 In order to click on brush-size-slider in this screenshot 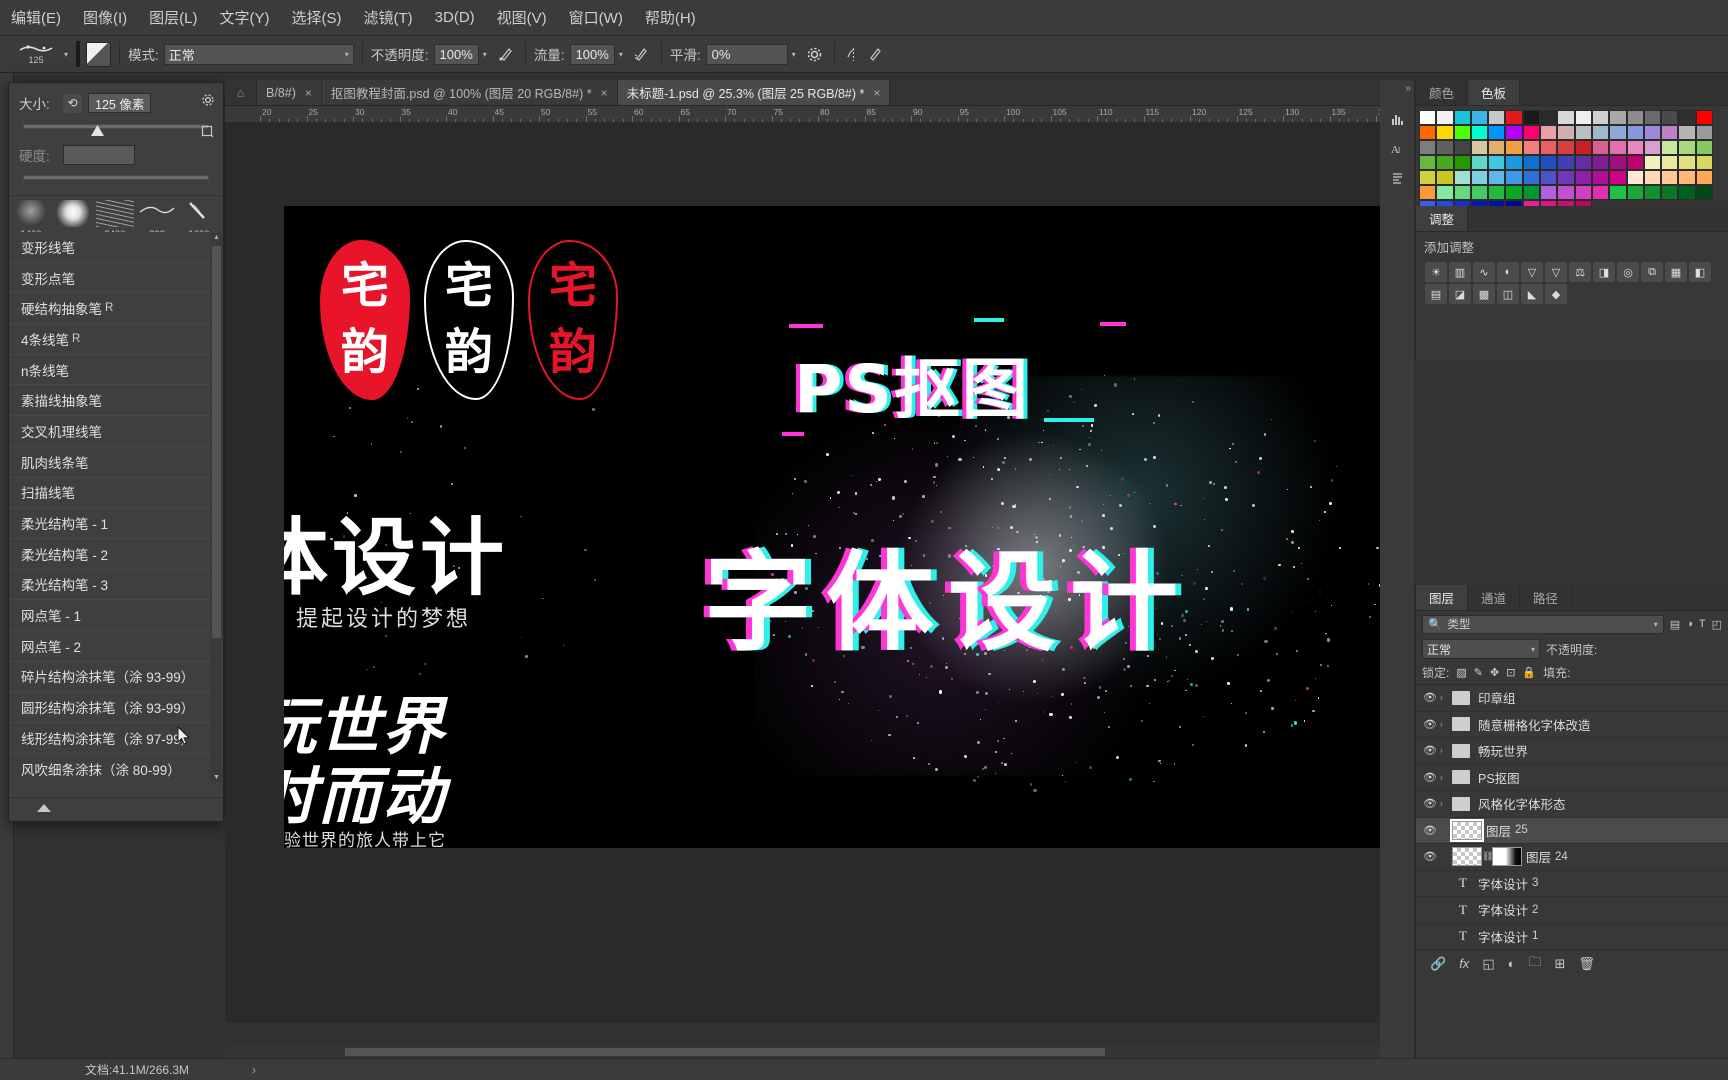, I will do `click(116, 127)`.